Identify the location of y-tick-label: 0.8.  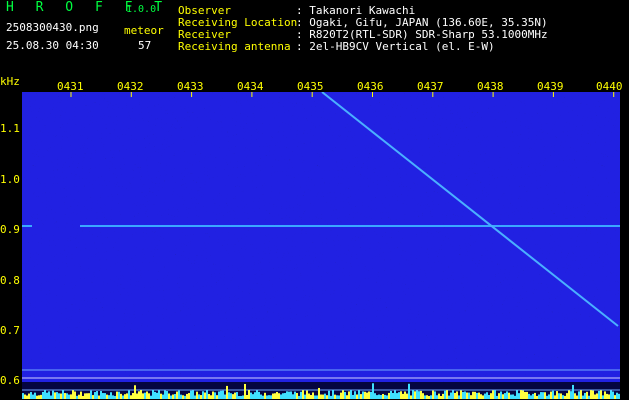
(10, 280).